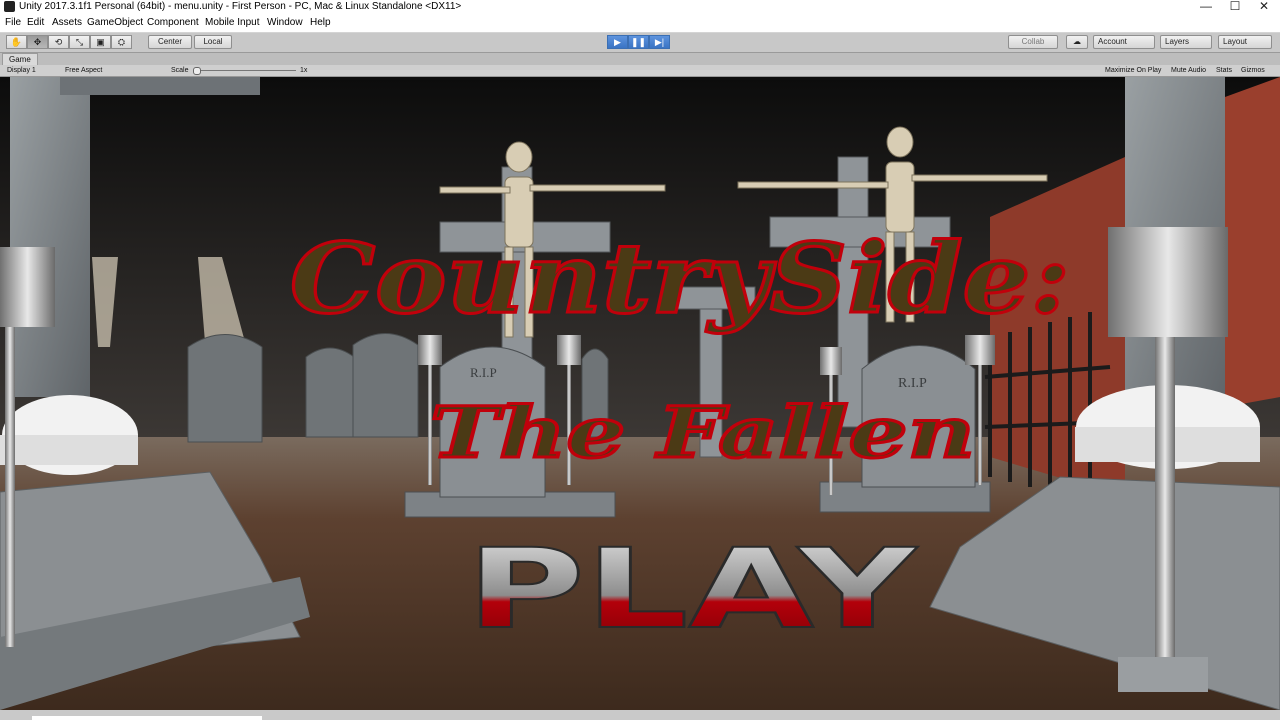 Image resolution: width=1280 pixels, height=720 pixels. Describe the element at coordinates (50, 237) in the screenshot. I see `stone-pillar-left` at that location.